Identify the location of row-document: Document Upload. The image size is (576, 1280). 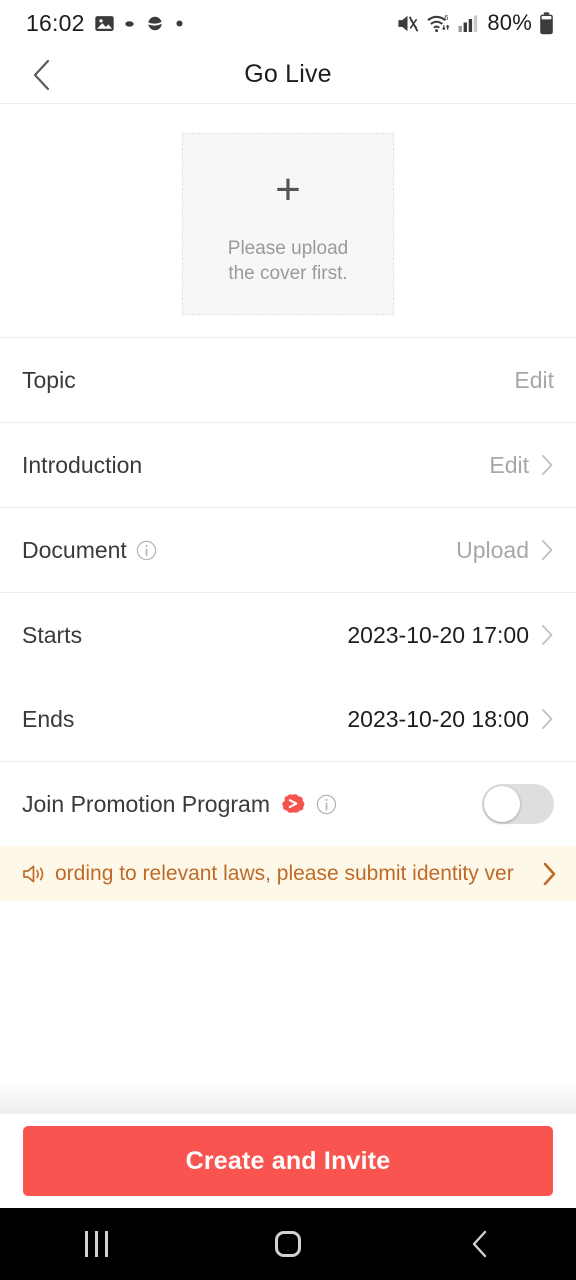
(288, 550).